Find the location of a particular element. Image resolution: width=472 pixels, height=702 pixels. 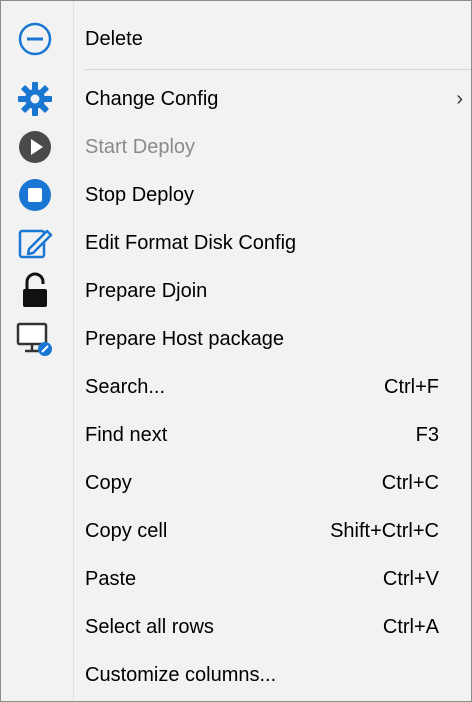

menu-item-label: Paste is located at coordinates (111, 578).